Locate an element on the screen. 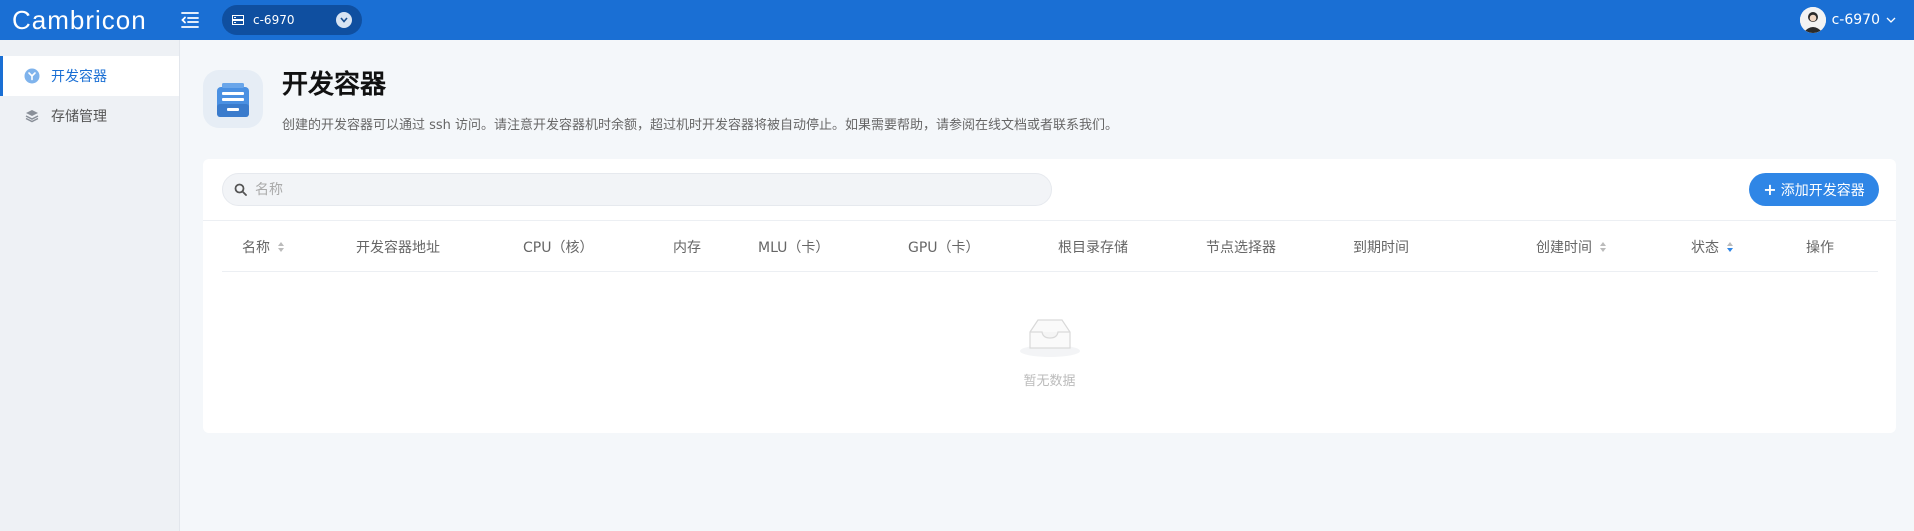 This screenshot has width=1914, height=531. column-header-create-time: 创建时间 is located at coordinates (1571, 246).